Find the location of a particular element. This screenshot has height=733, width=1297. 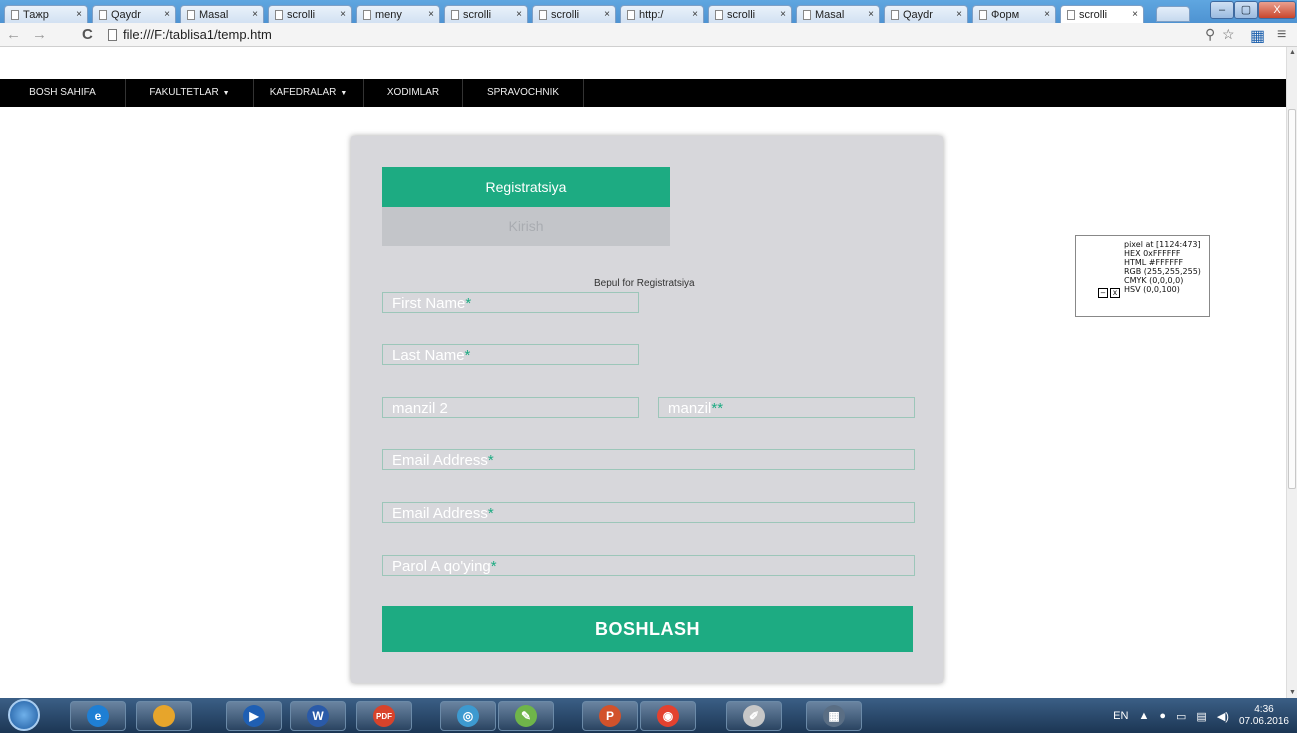

address2-field: manzil 2 is located at coordinates (510, 407).